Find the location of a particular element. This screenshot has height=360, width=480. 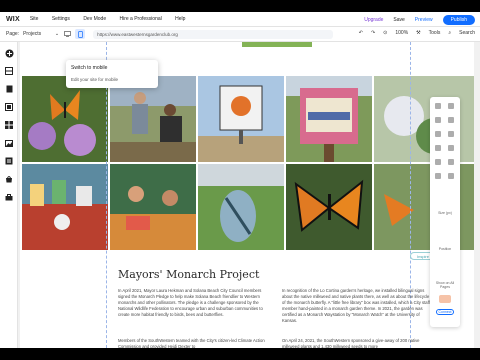

panel-icon-align-top is located at coordinates (438, 148).